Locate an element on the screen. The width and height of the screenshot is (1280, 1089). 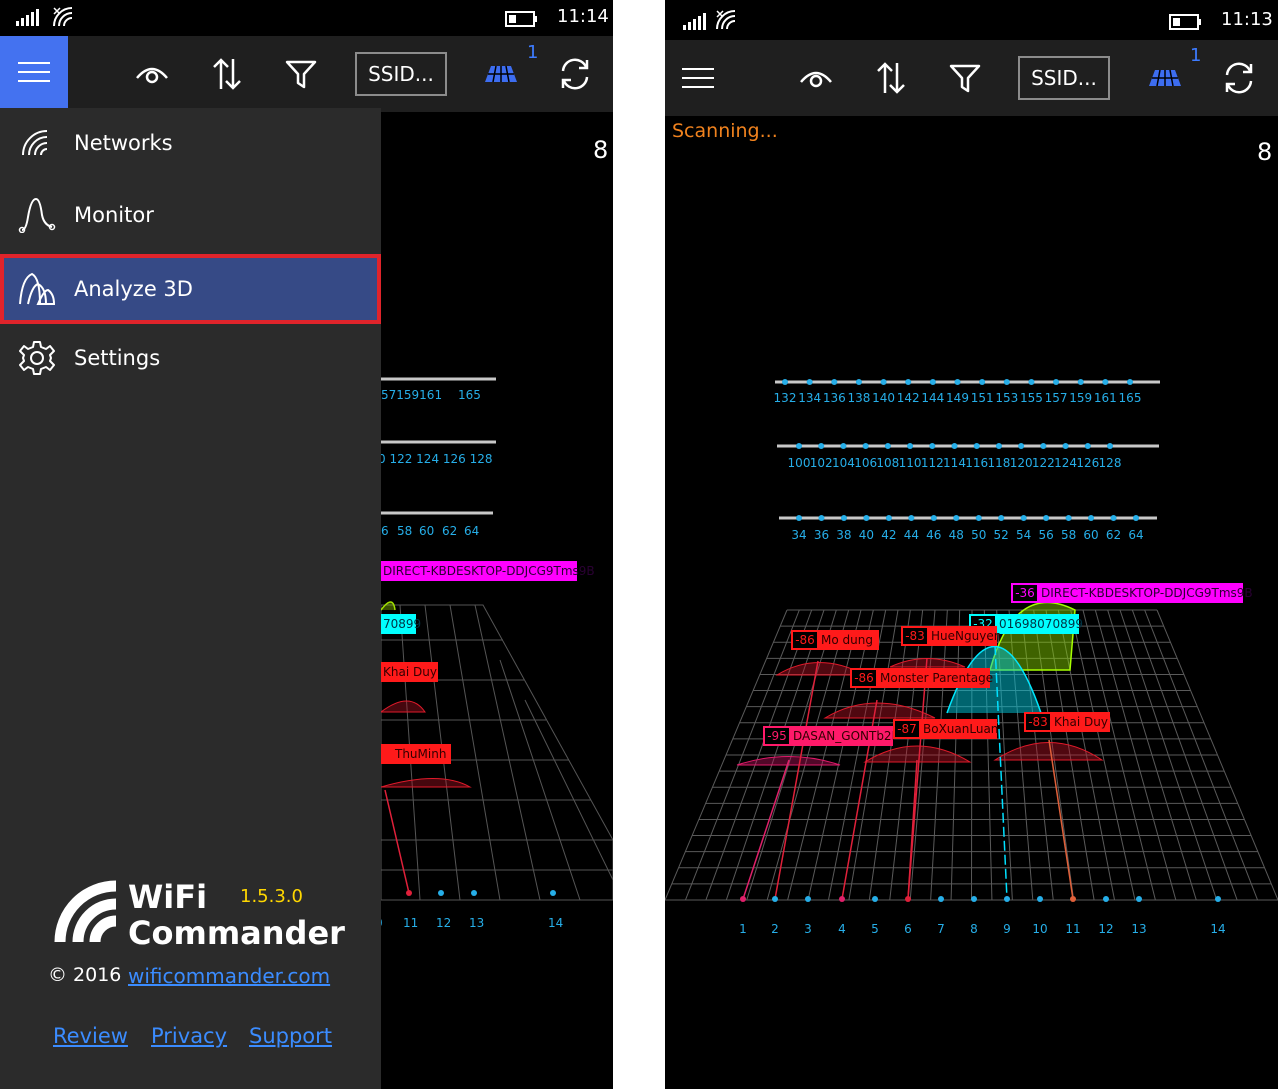
channel-label: 62 is located at coordinates (1113, 535).